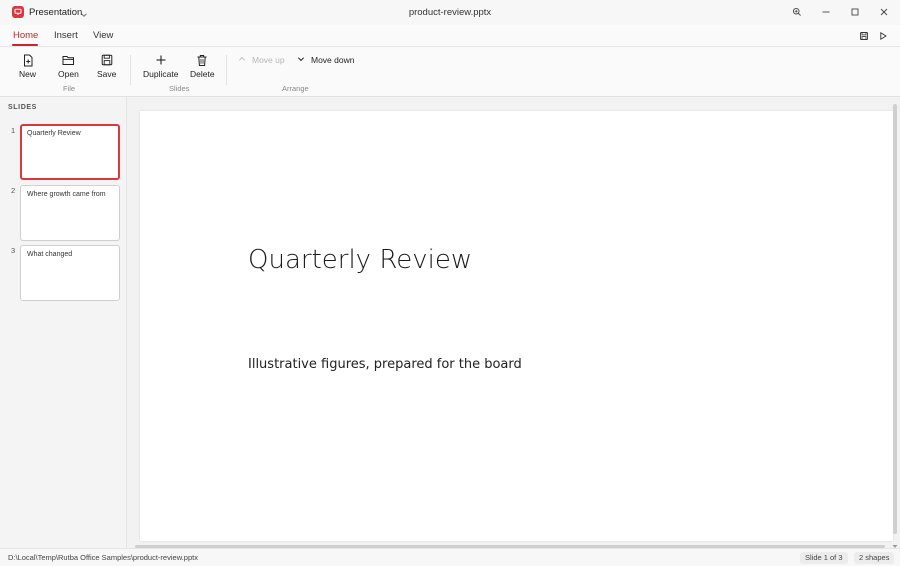  Describe the element at coordinates (295, 88) in the screenshot. I see `arrange-group-label: Arrange` at that location.